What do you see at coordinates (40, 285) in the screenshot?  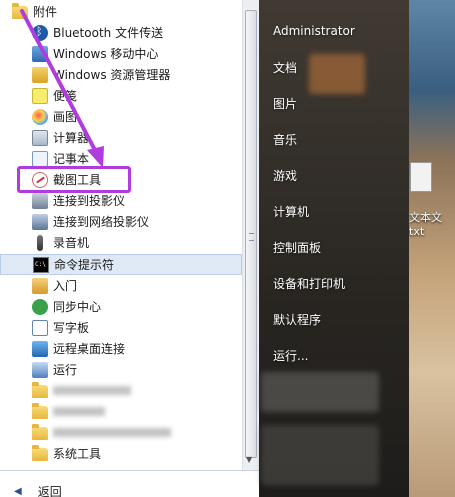 I see `getting-started-icon` at bounding box center [40, 285].